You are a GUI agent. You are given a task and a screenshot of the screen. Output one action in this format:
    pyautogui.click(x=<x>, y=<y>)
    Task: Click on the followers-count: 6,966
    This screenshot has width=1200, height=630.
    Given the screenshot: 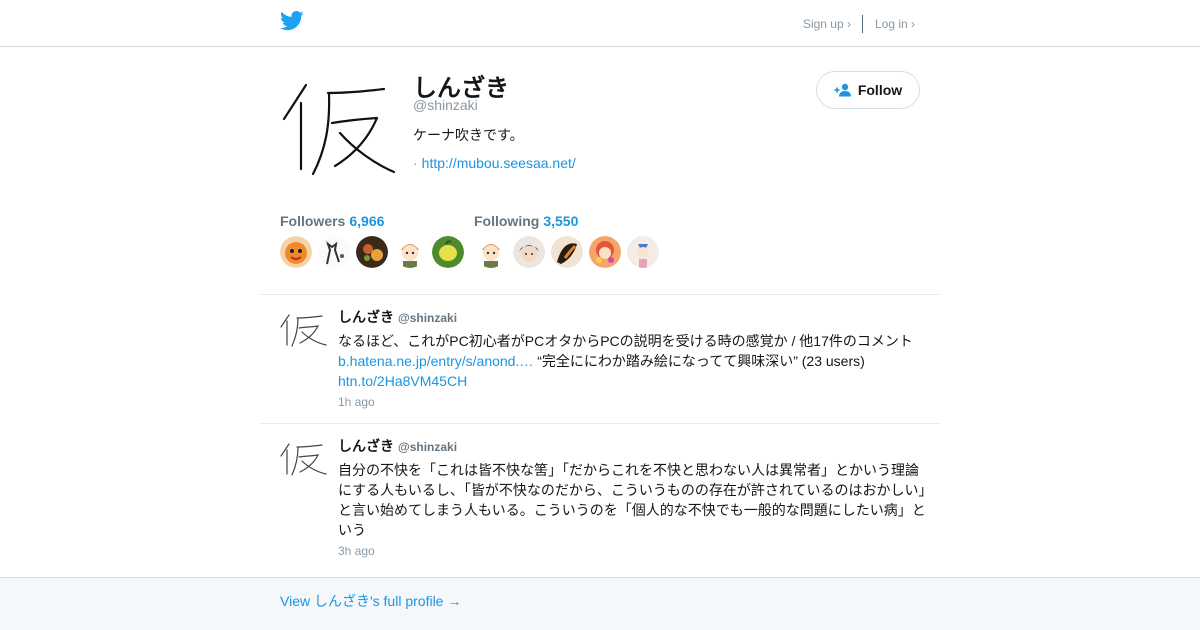 What is the action you would take?
    pyautogui.click(x=367, y=221)
    